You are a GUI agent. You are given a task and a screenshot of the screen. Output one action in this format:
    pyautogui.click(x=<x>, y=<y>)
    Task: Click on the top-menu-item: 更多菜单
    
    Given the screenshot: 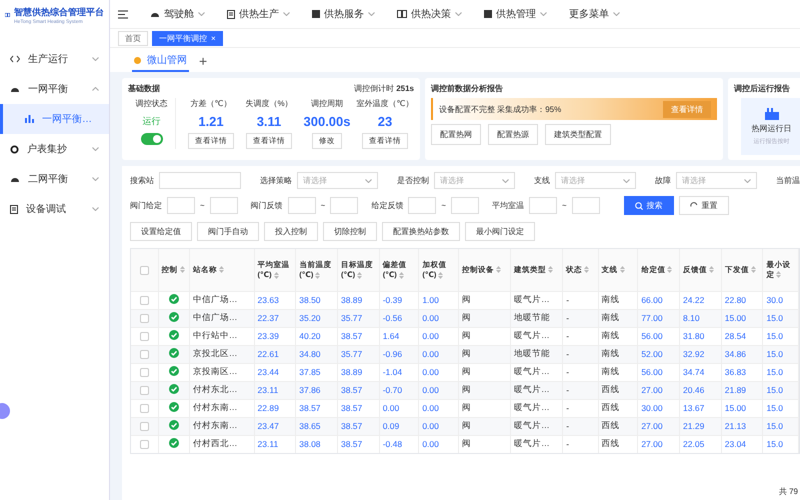 What is the action you would take?
    pyautogui.click(x=594, y=14)
    